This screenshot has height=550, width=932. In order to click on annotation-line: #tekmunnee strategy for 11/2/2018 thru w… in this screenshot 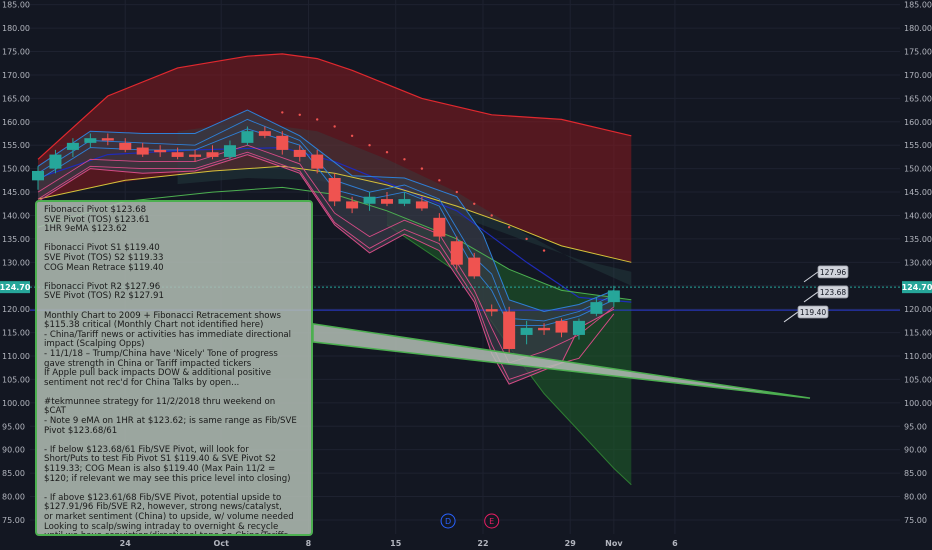, I will do `click(160, 401)`.